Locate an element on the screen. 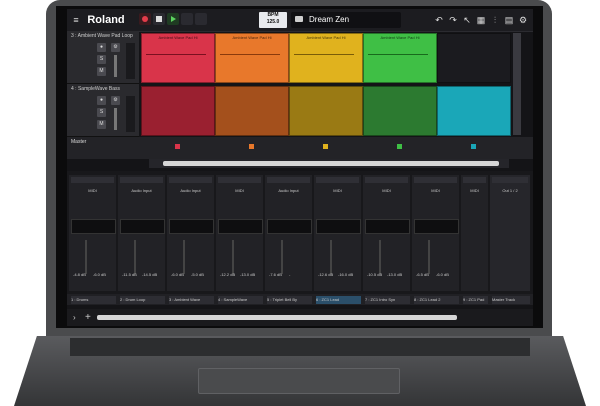  horizontal-scrollbar is located at coordinates (329, 163).